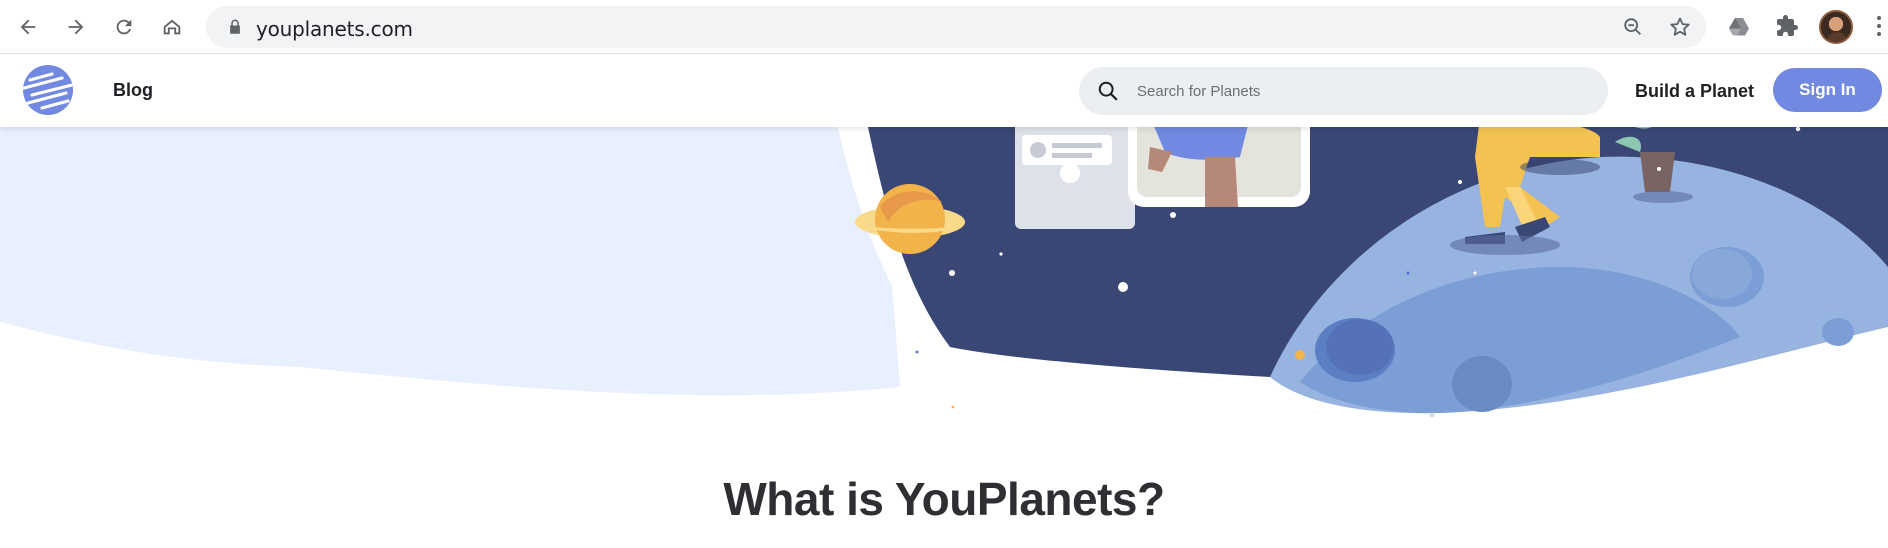  Describe the element at coordinates (1108, 91) in the screenshot. I see `search-icon` at that location.